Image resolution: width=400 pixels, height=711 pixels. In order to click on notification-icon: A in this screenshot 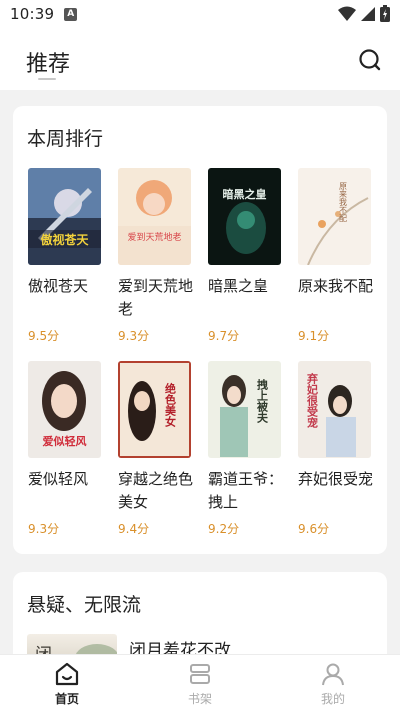, I will do `click(71, 14)`.